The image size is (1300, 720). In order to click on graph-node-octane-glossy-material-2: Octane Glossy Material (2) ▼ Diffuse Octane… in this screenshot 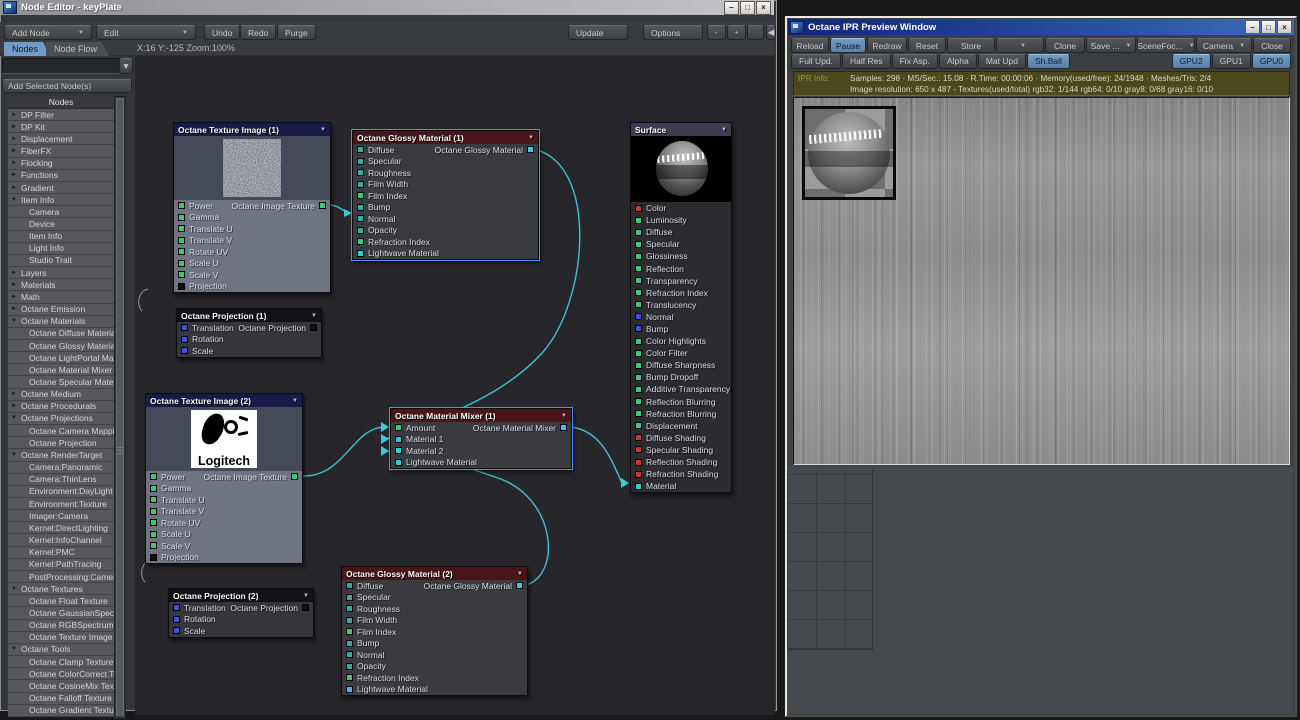, I will do `click(434, 631)`.